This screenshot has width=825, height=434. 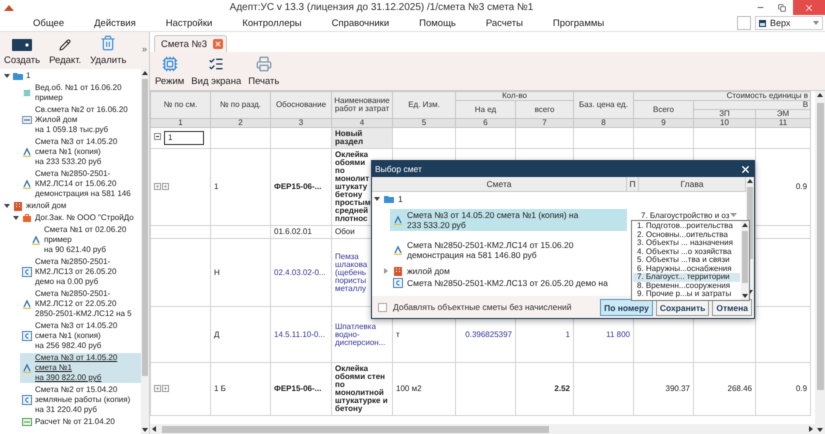 I want to click on tree-item: Смета №3 от 14.05.20 смета №1 (копия) на 256 982.40 руб, so click(x=80, y=336).